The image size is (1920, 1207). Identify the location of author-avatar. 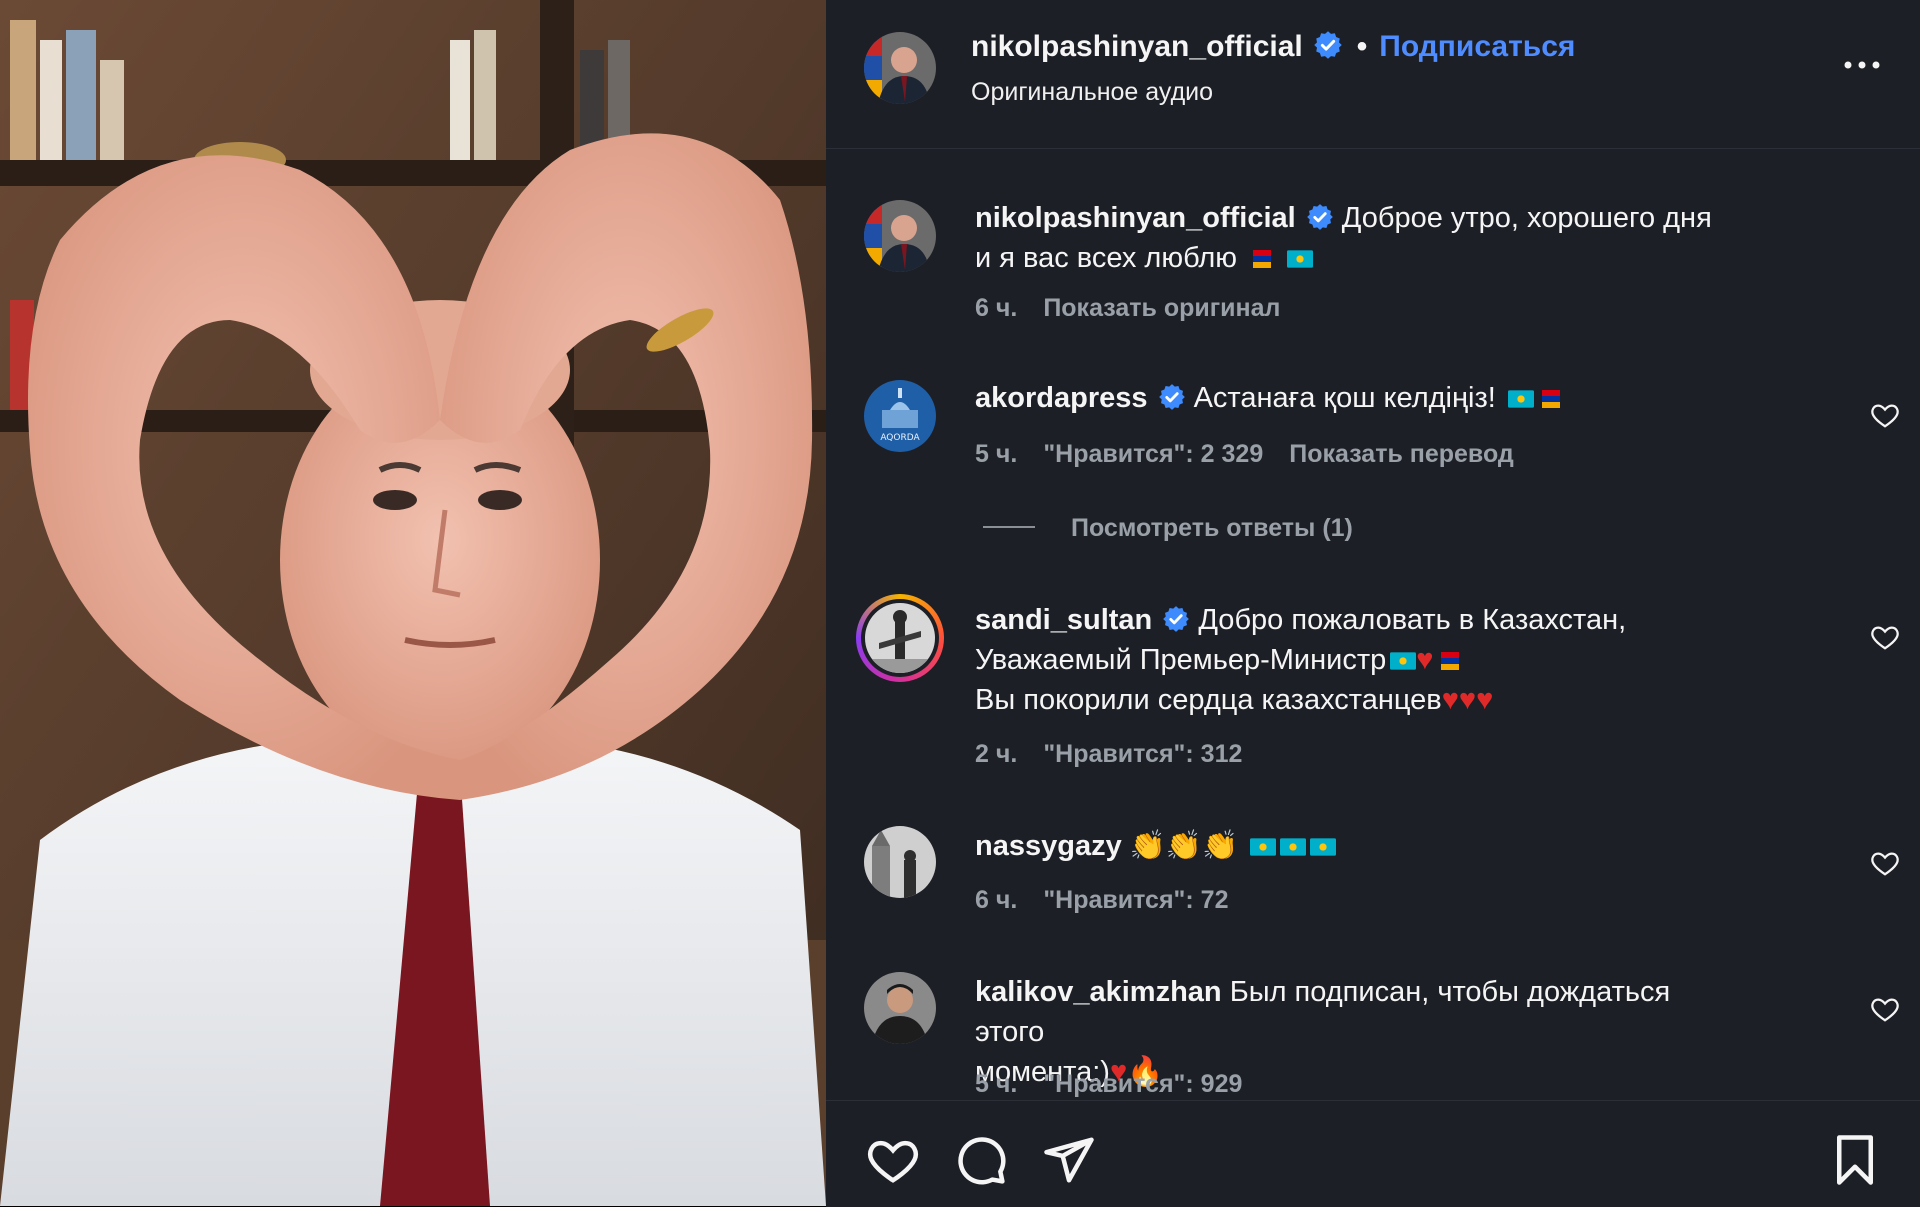
(900, 68).